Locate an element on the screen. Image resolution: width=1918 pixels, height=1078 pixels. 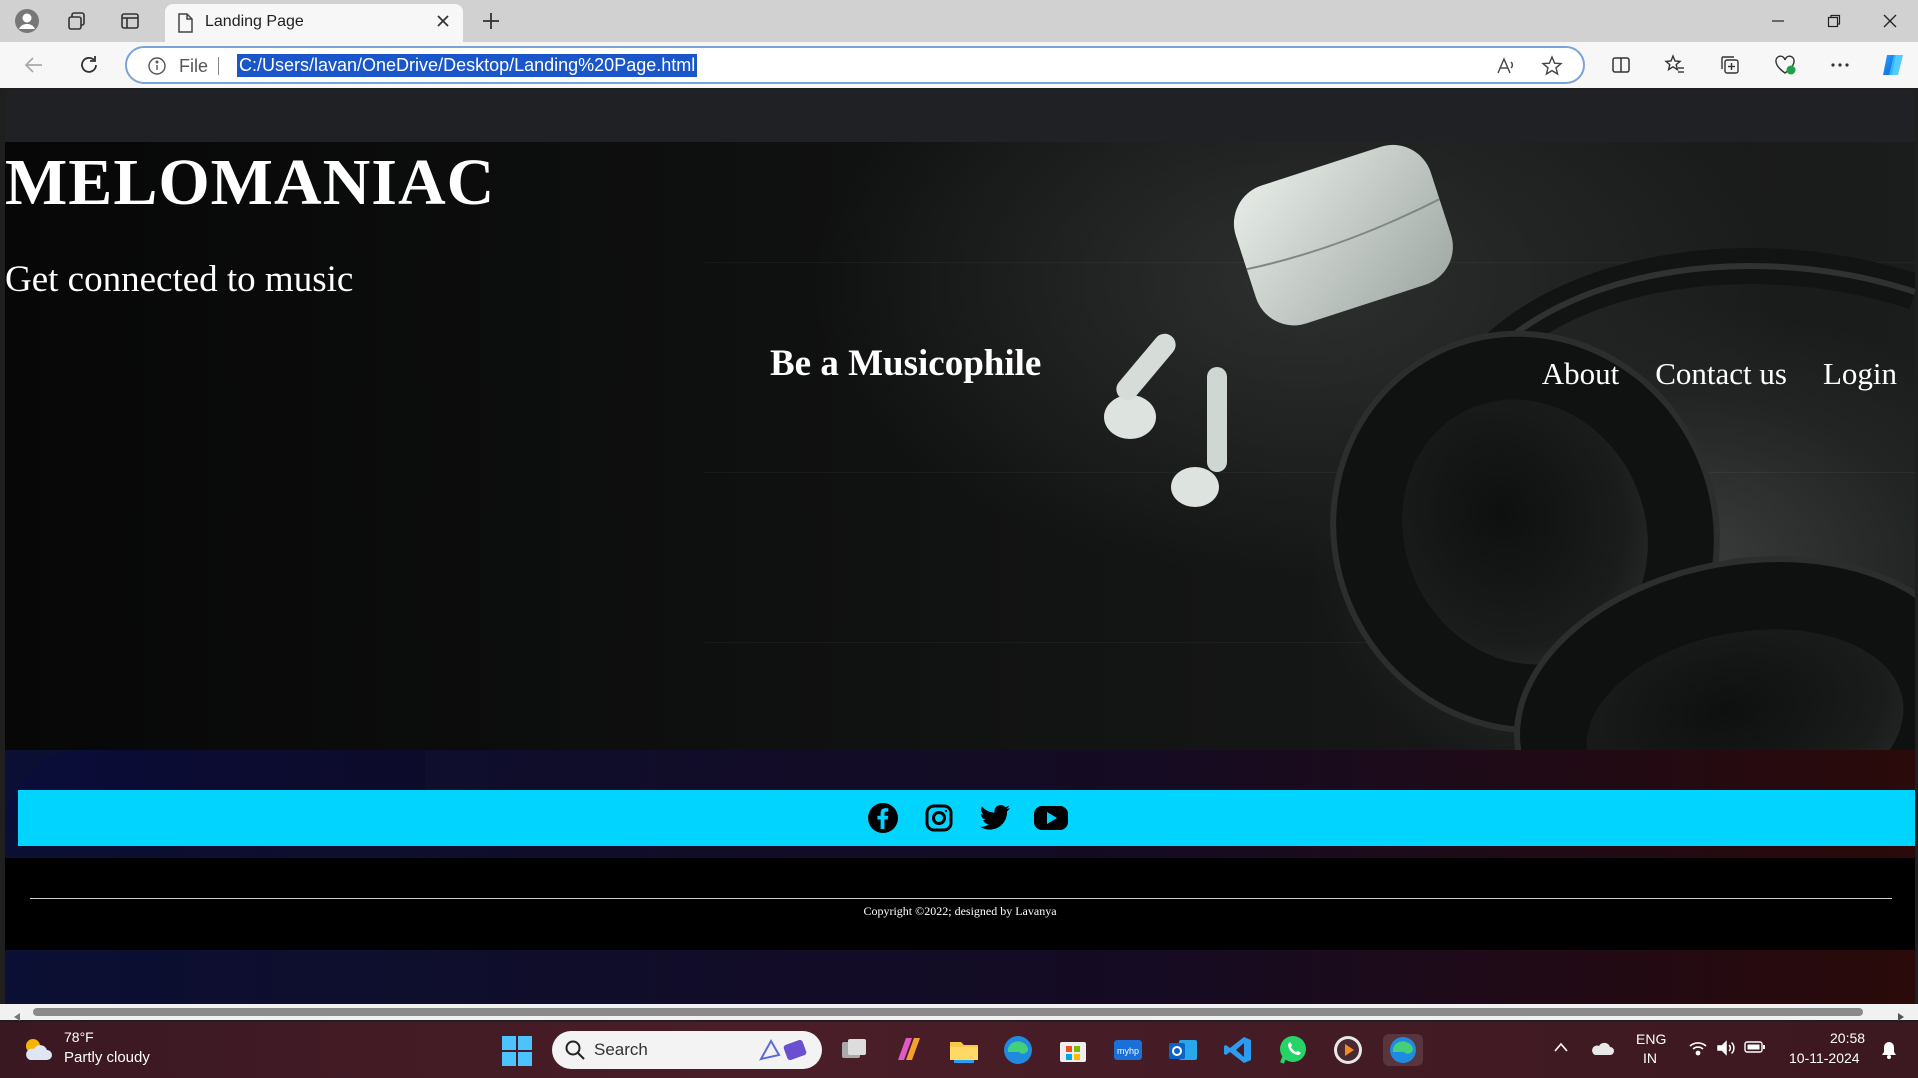
media-player-icon is located at coordinates (1348, 1050).